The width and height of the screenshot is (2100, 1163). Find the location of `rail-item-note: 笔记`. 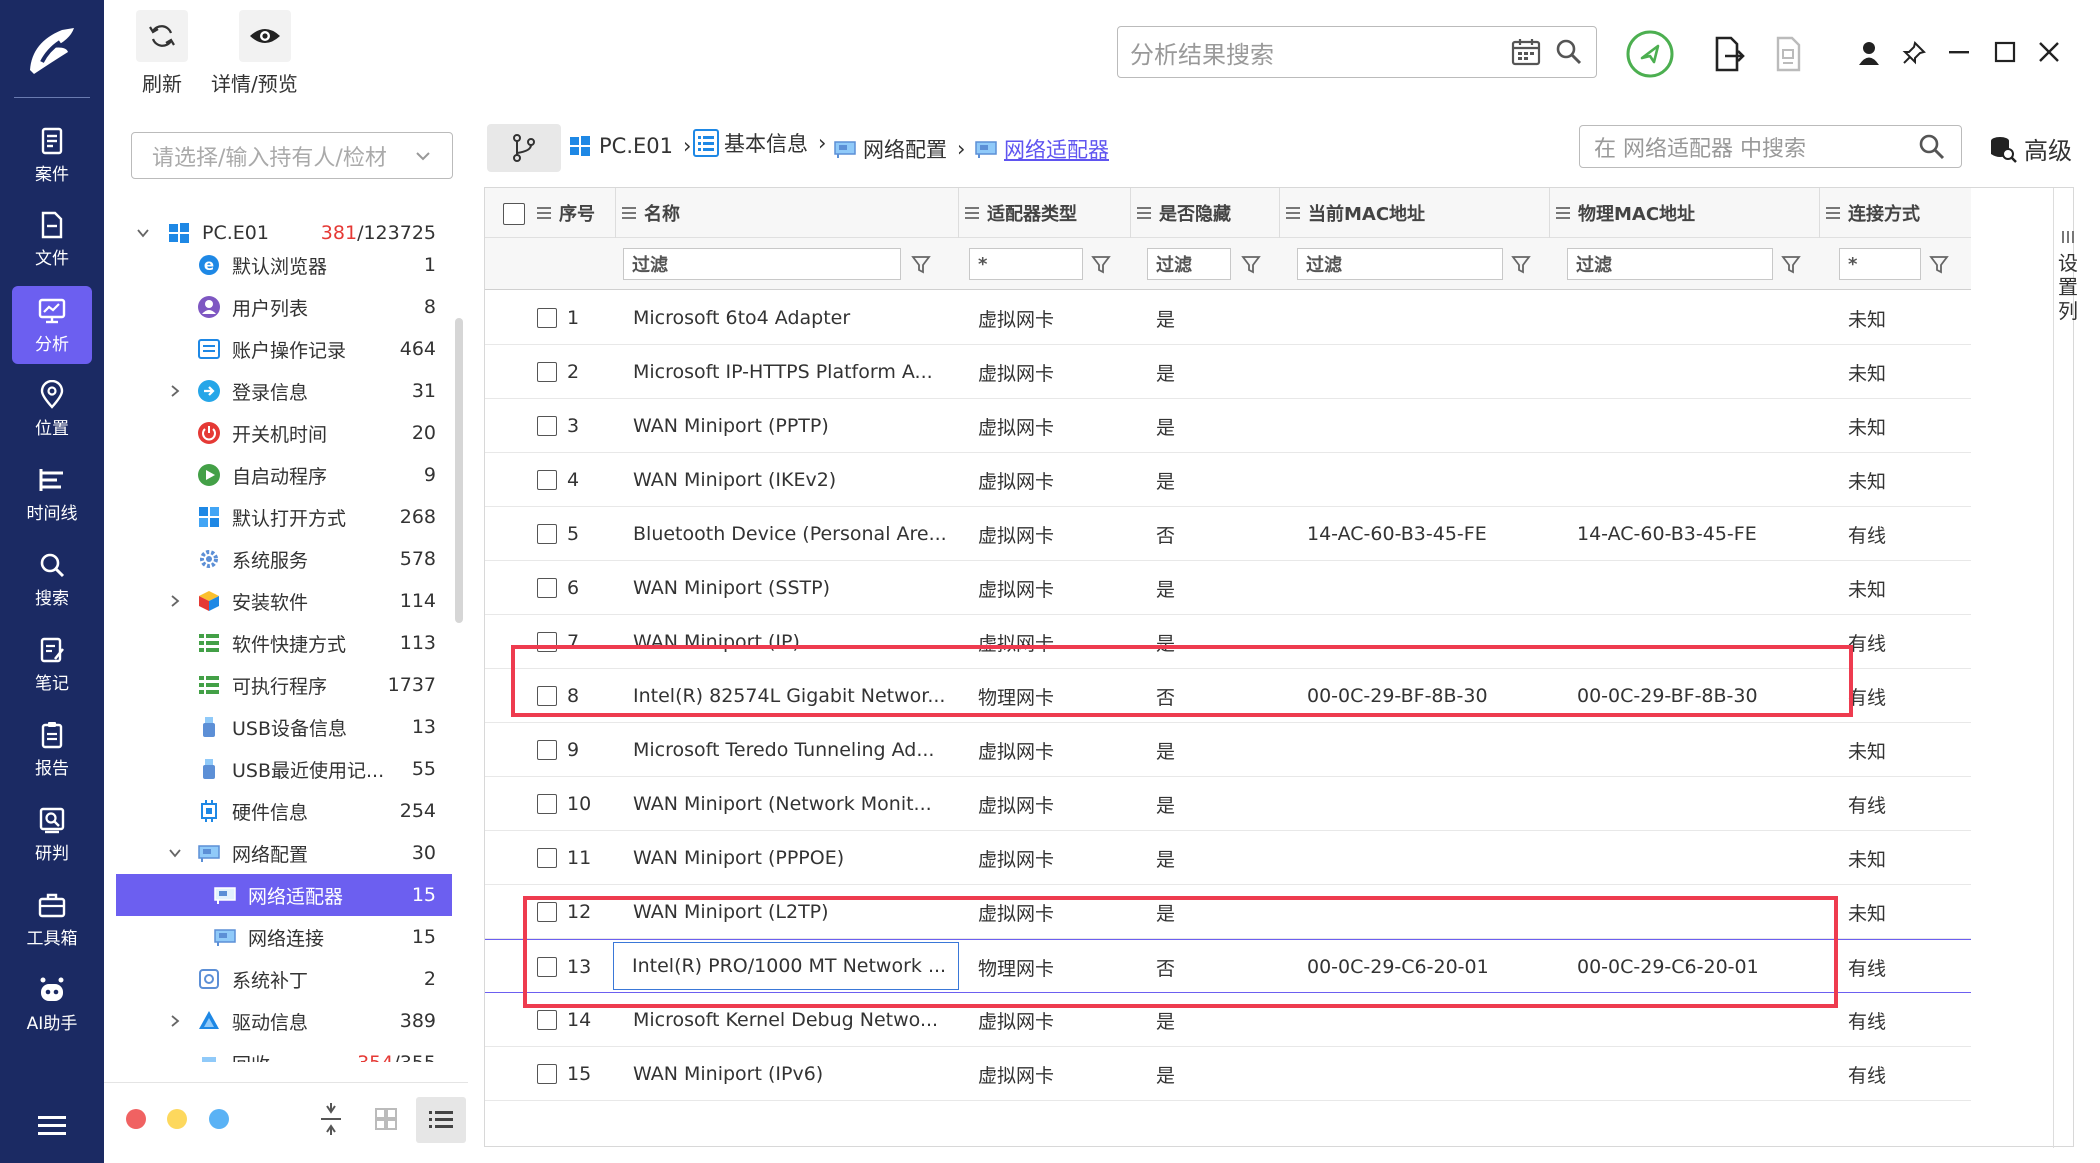

rail-item-note: 笔记 is located at coordinates (52, 664).